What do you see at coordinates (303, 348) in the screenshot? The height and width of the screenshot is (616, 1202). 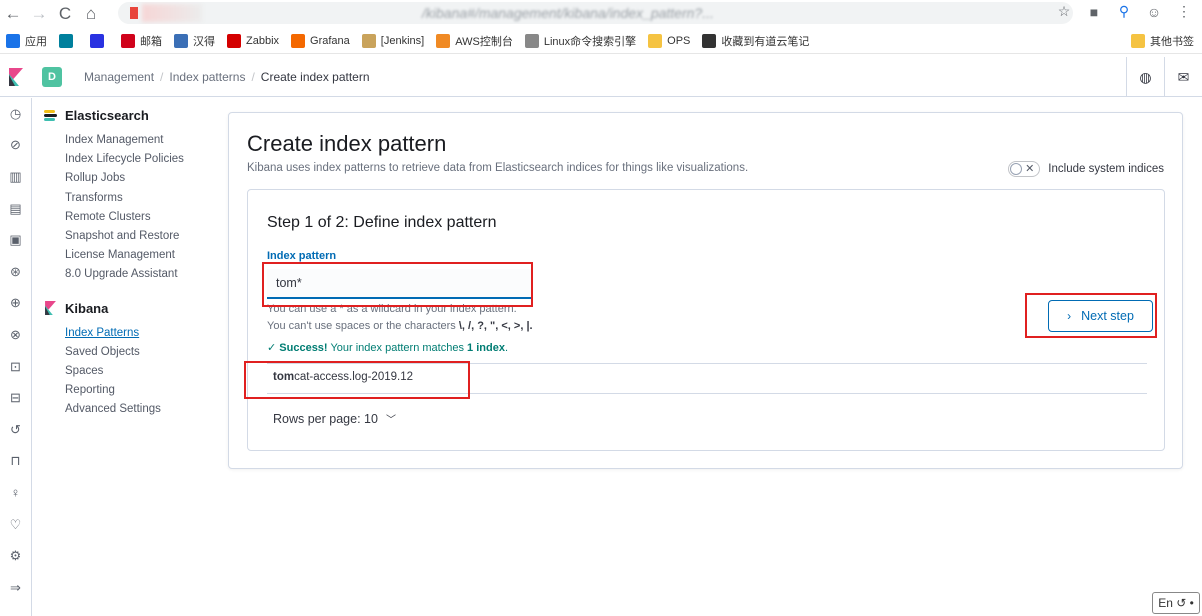 I see `success-label: Success!` at bounding box center [303, 348].